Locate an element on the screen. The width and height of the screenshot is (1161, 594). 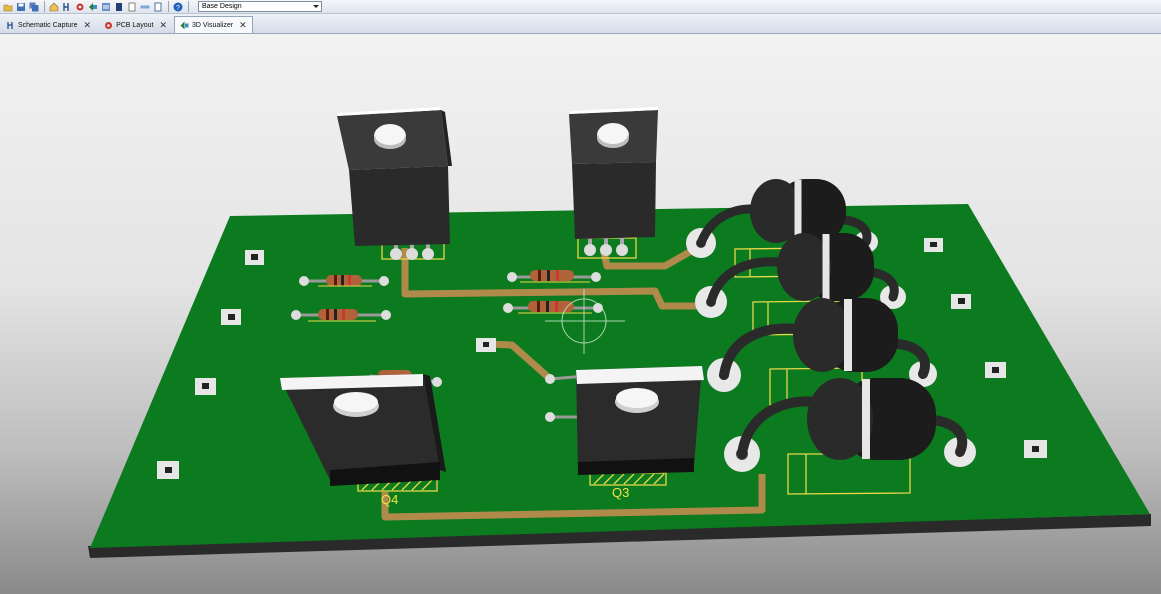
tab-label: 3D Visualizer is located at coordinates (212, 25).